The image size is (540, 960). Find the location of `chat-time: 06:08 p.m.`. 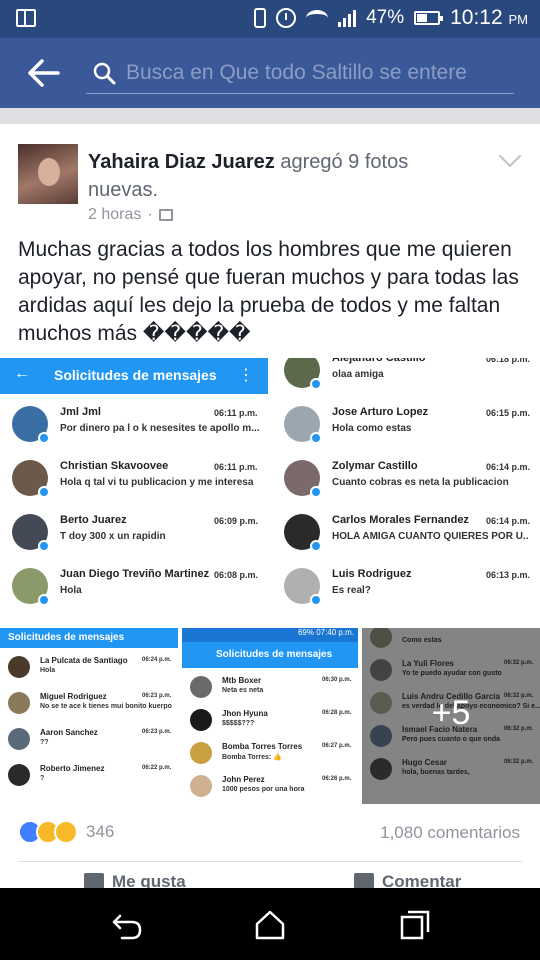

chat-time: 06:08 p.m. is located at coordinates (236, 575).